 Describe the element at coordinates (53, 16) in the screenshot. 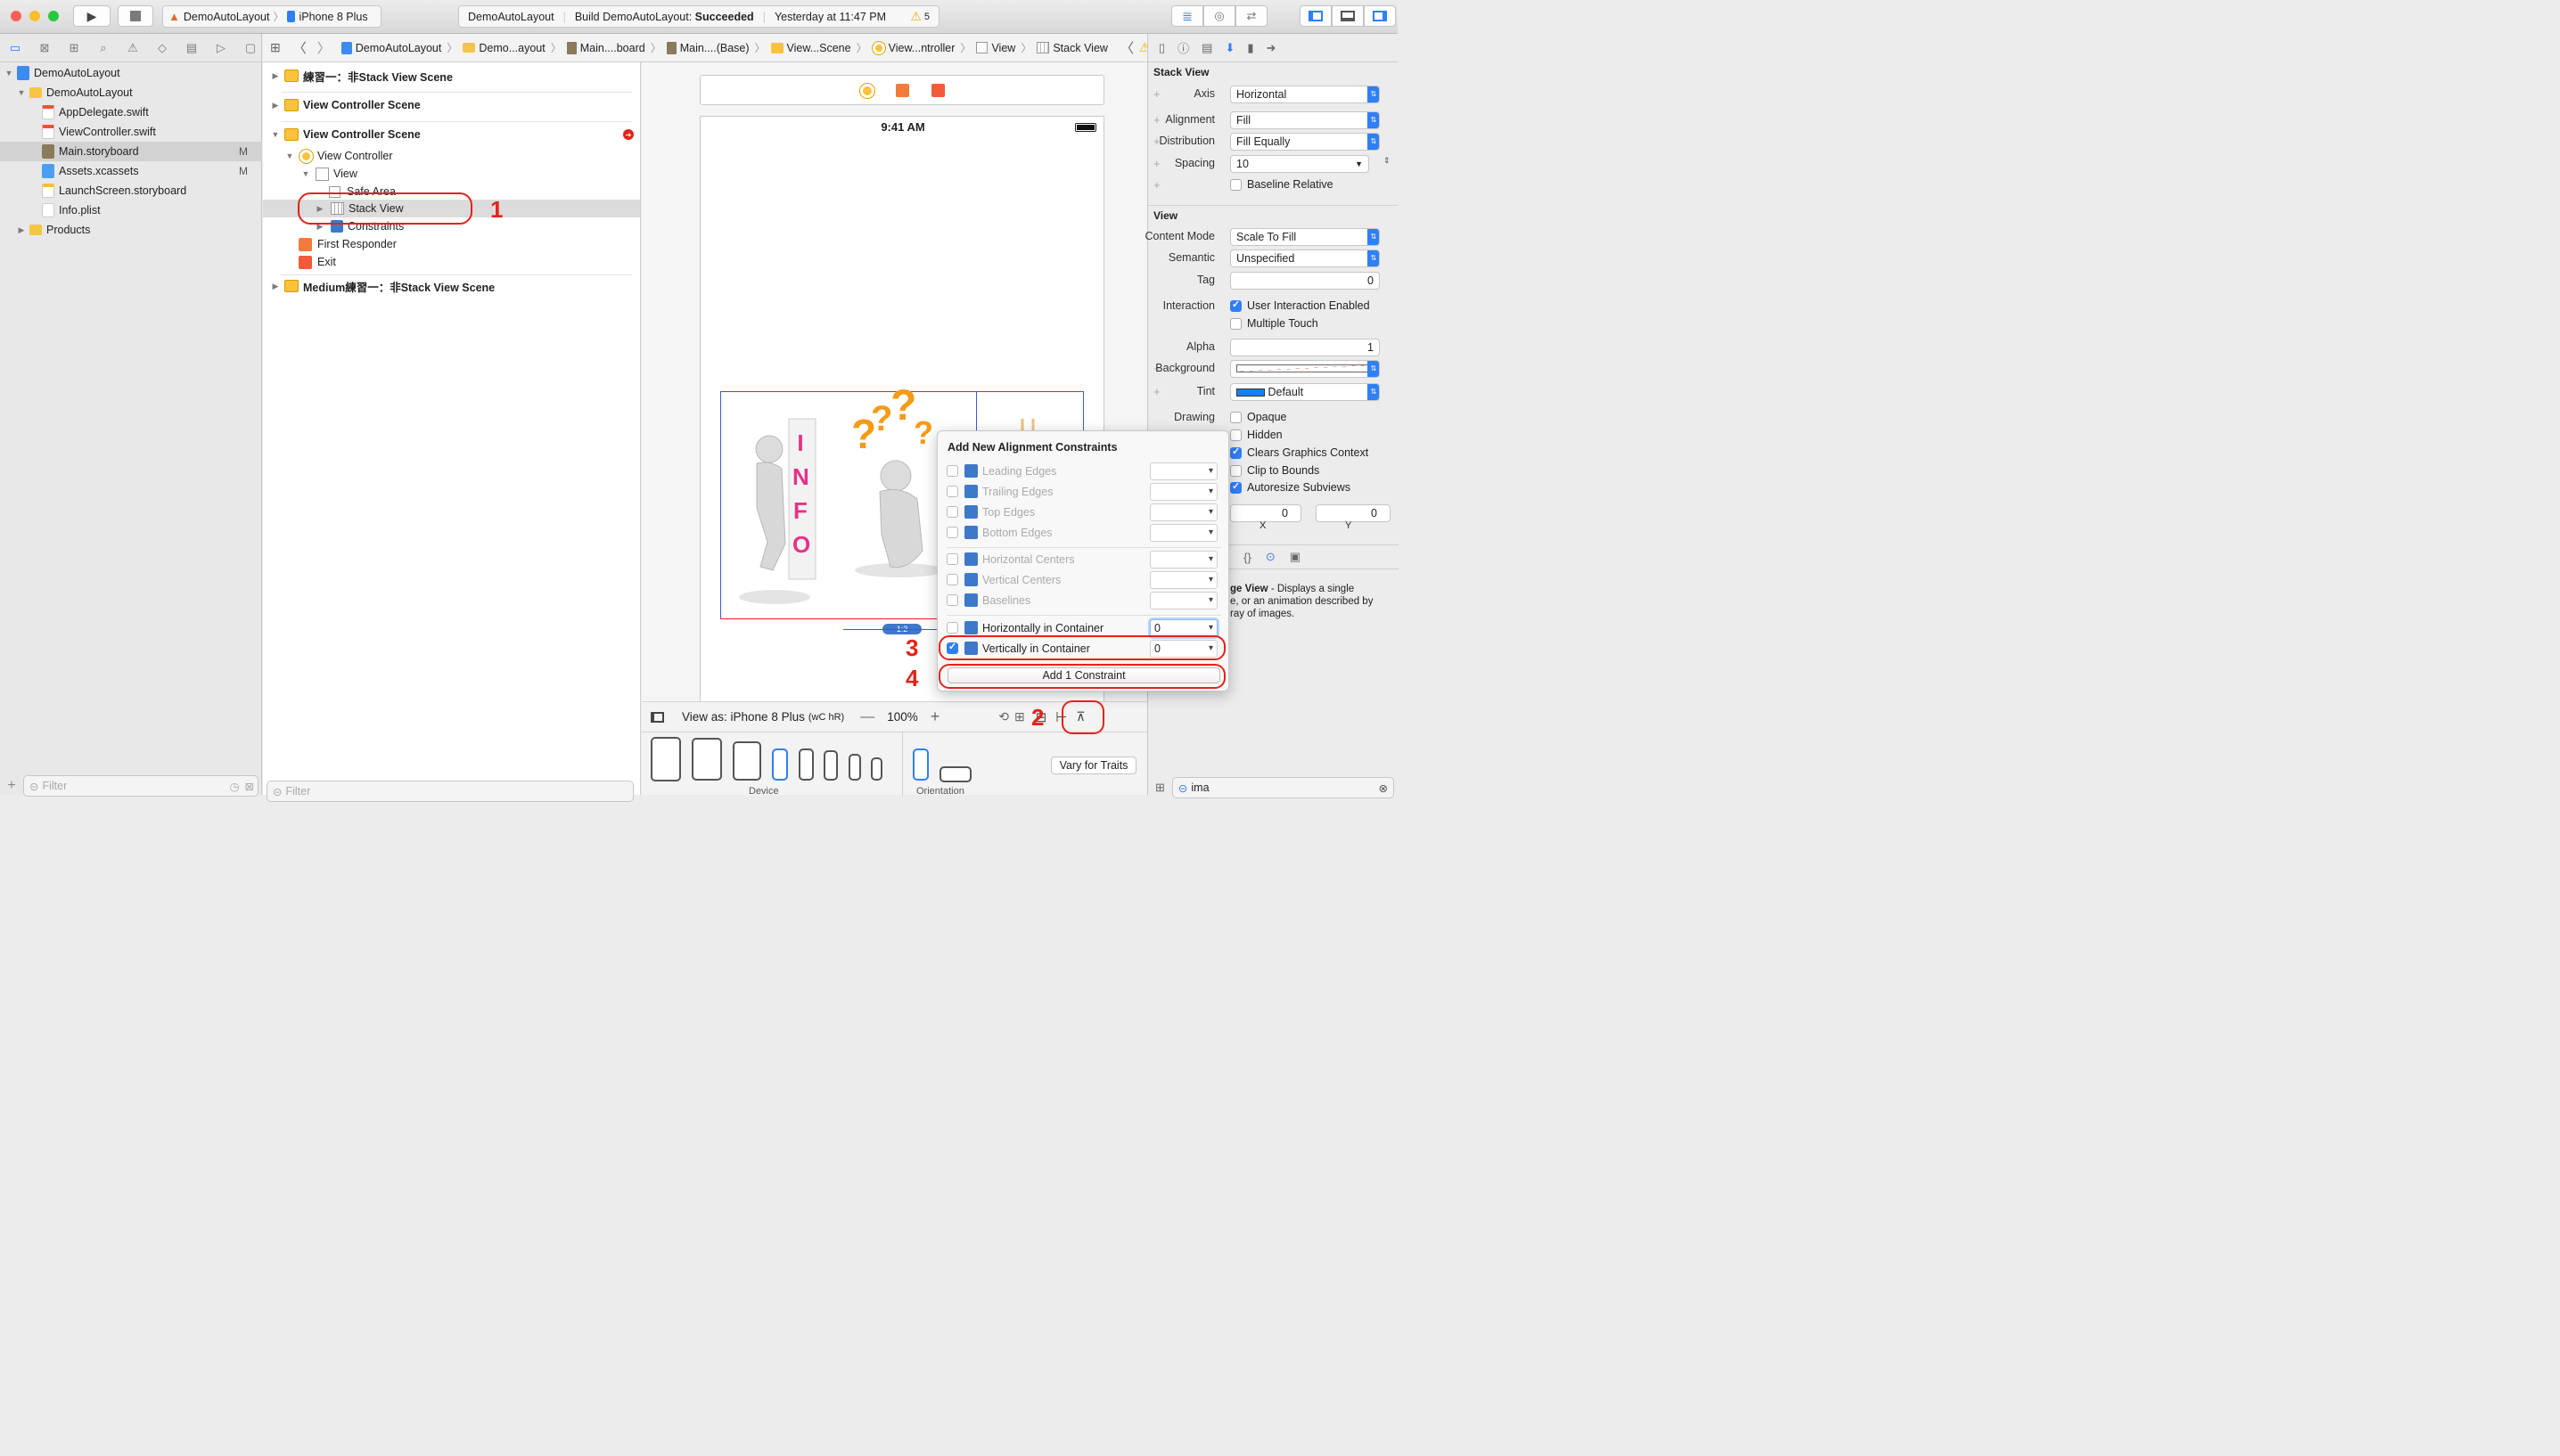

I see `zoom-window-button` at that location.